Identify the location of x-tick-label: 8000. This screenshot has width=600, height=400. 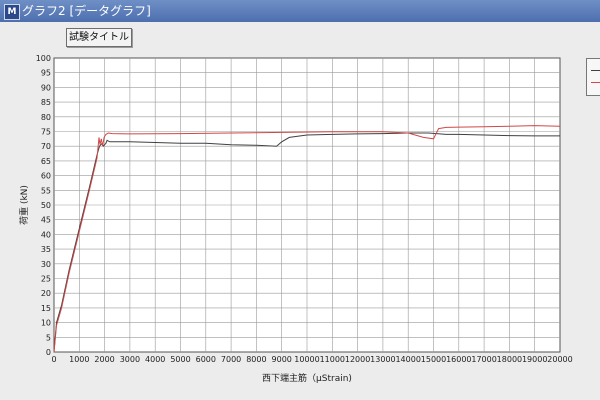
(256, 359).